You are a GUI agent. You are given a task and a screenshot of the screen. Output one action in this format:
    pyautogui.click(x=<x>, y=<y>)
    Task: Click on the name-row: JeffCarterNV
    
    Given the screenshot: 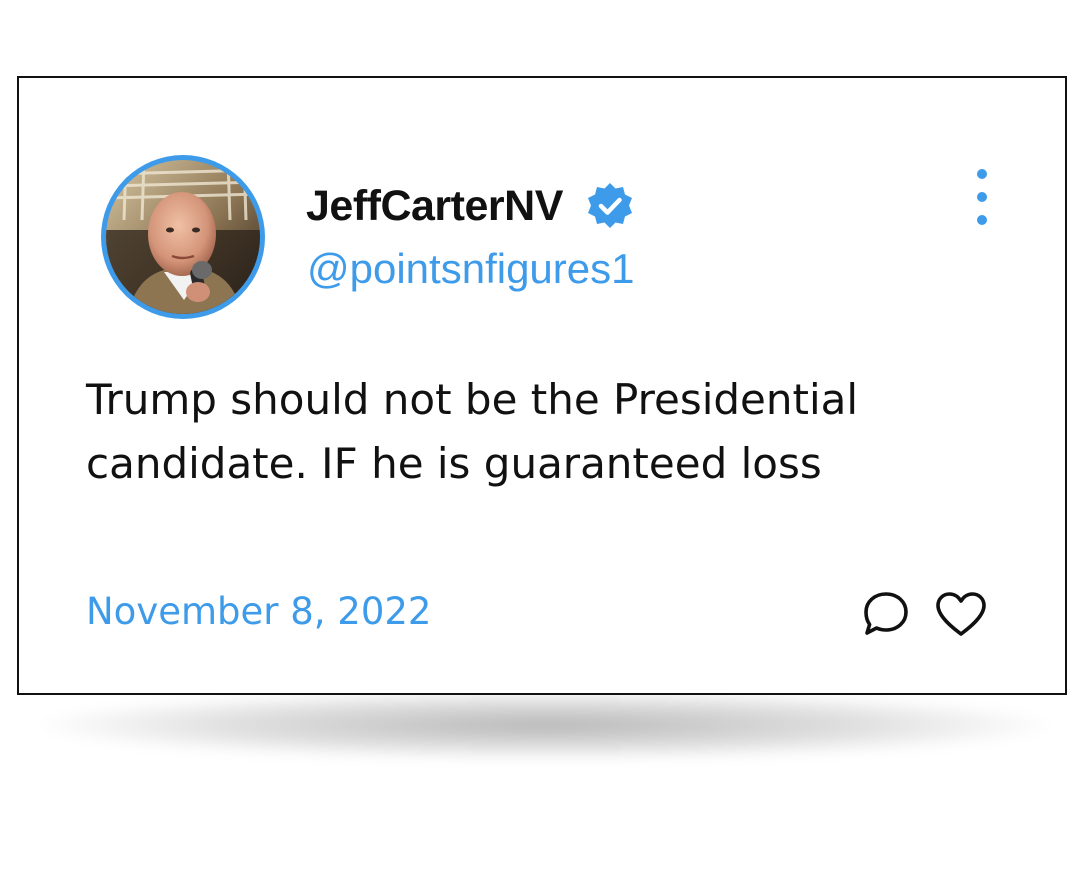 What is the action you would take?
    pyautogui.click(x=470, y=206)
    